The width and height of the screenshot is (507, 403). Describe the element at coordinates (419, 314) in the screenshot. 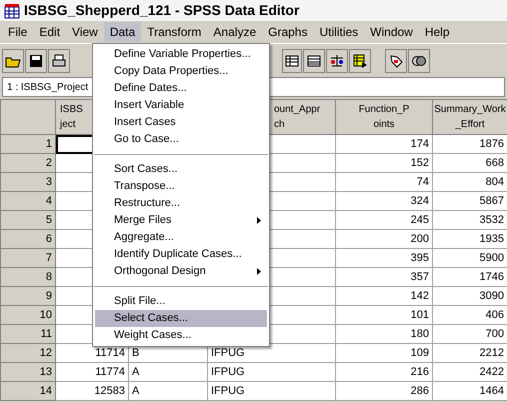

I see `table-cell: 101` at that location.